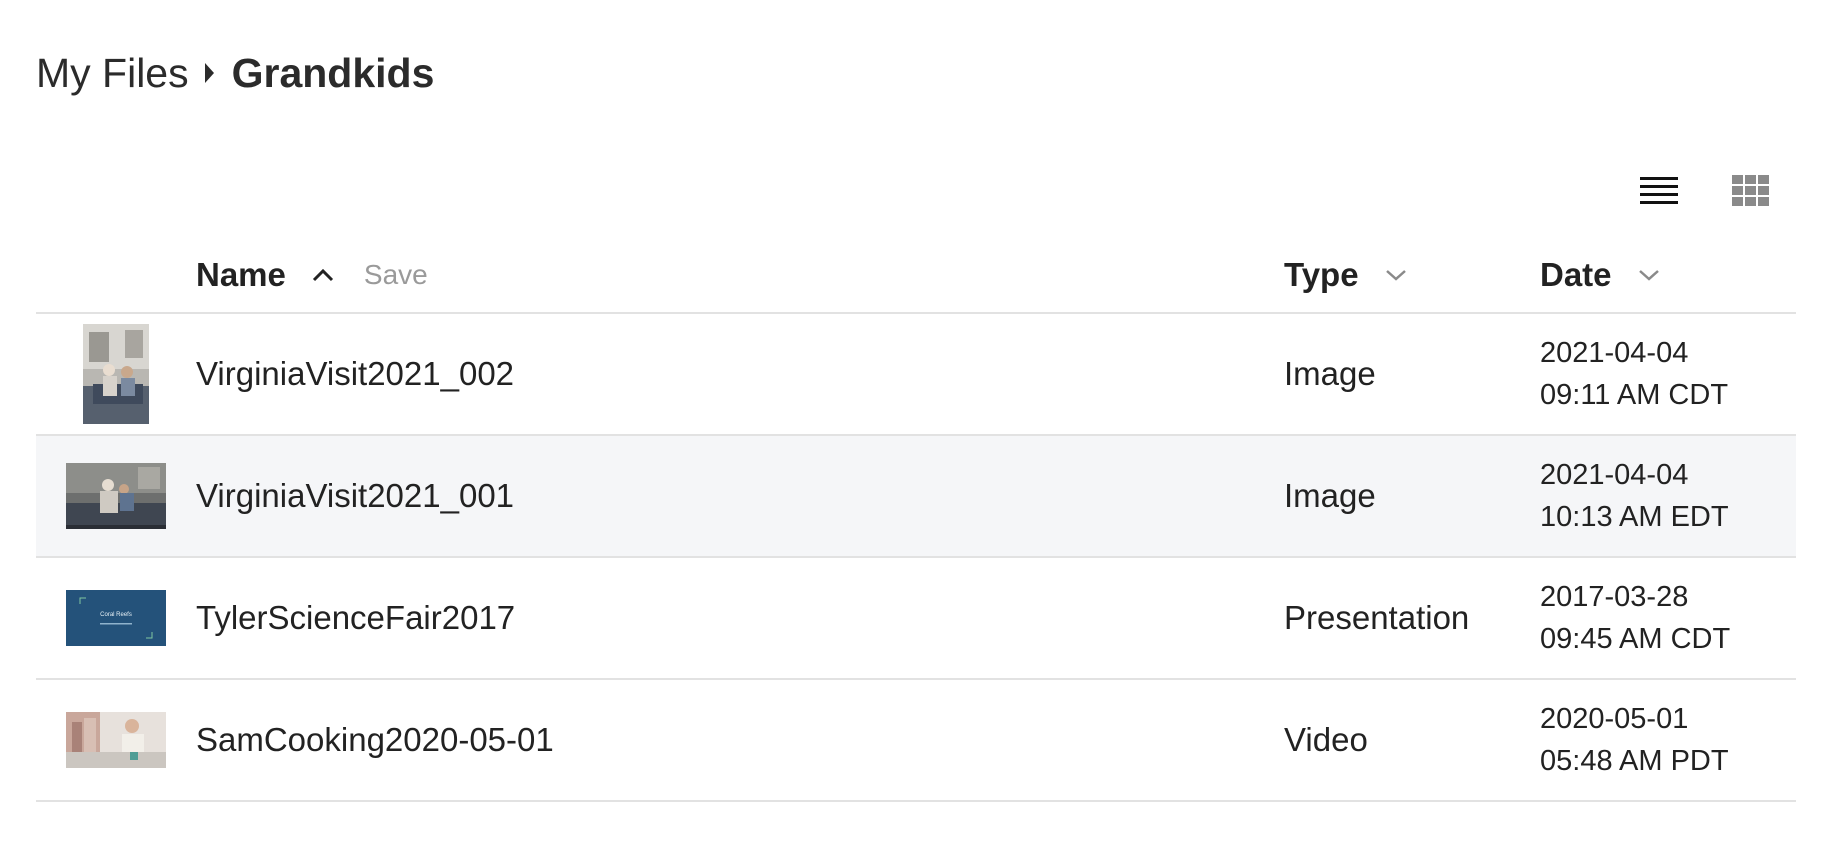 This screenshot has width=1826, height=854. I want to click on date-column-header: Date, so click(1668, 275).